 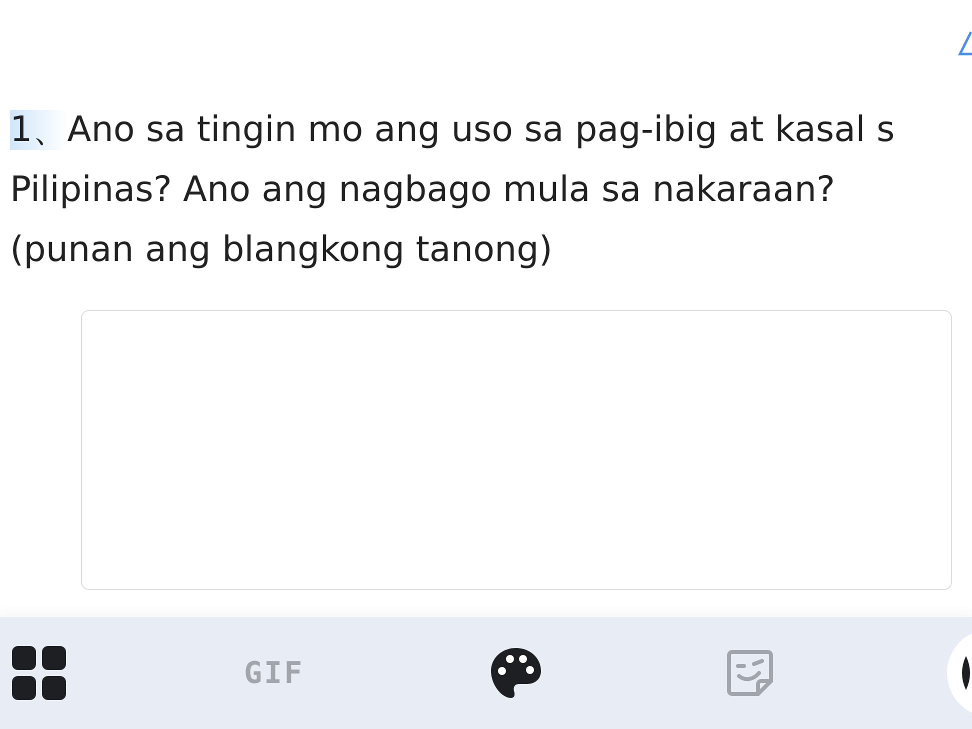 What do you see at coordinates (516, 673) in the screenshot?
I see `palette-icon` at bounding box center [516, 673].